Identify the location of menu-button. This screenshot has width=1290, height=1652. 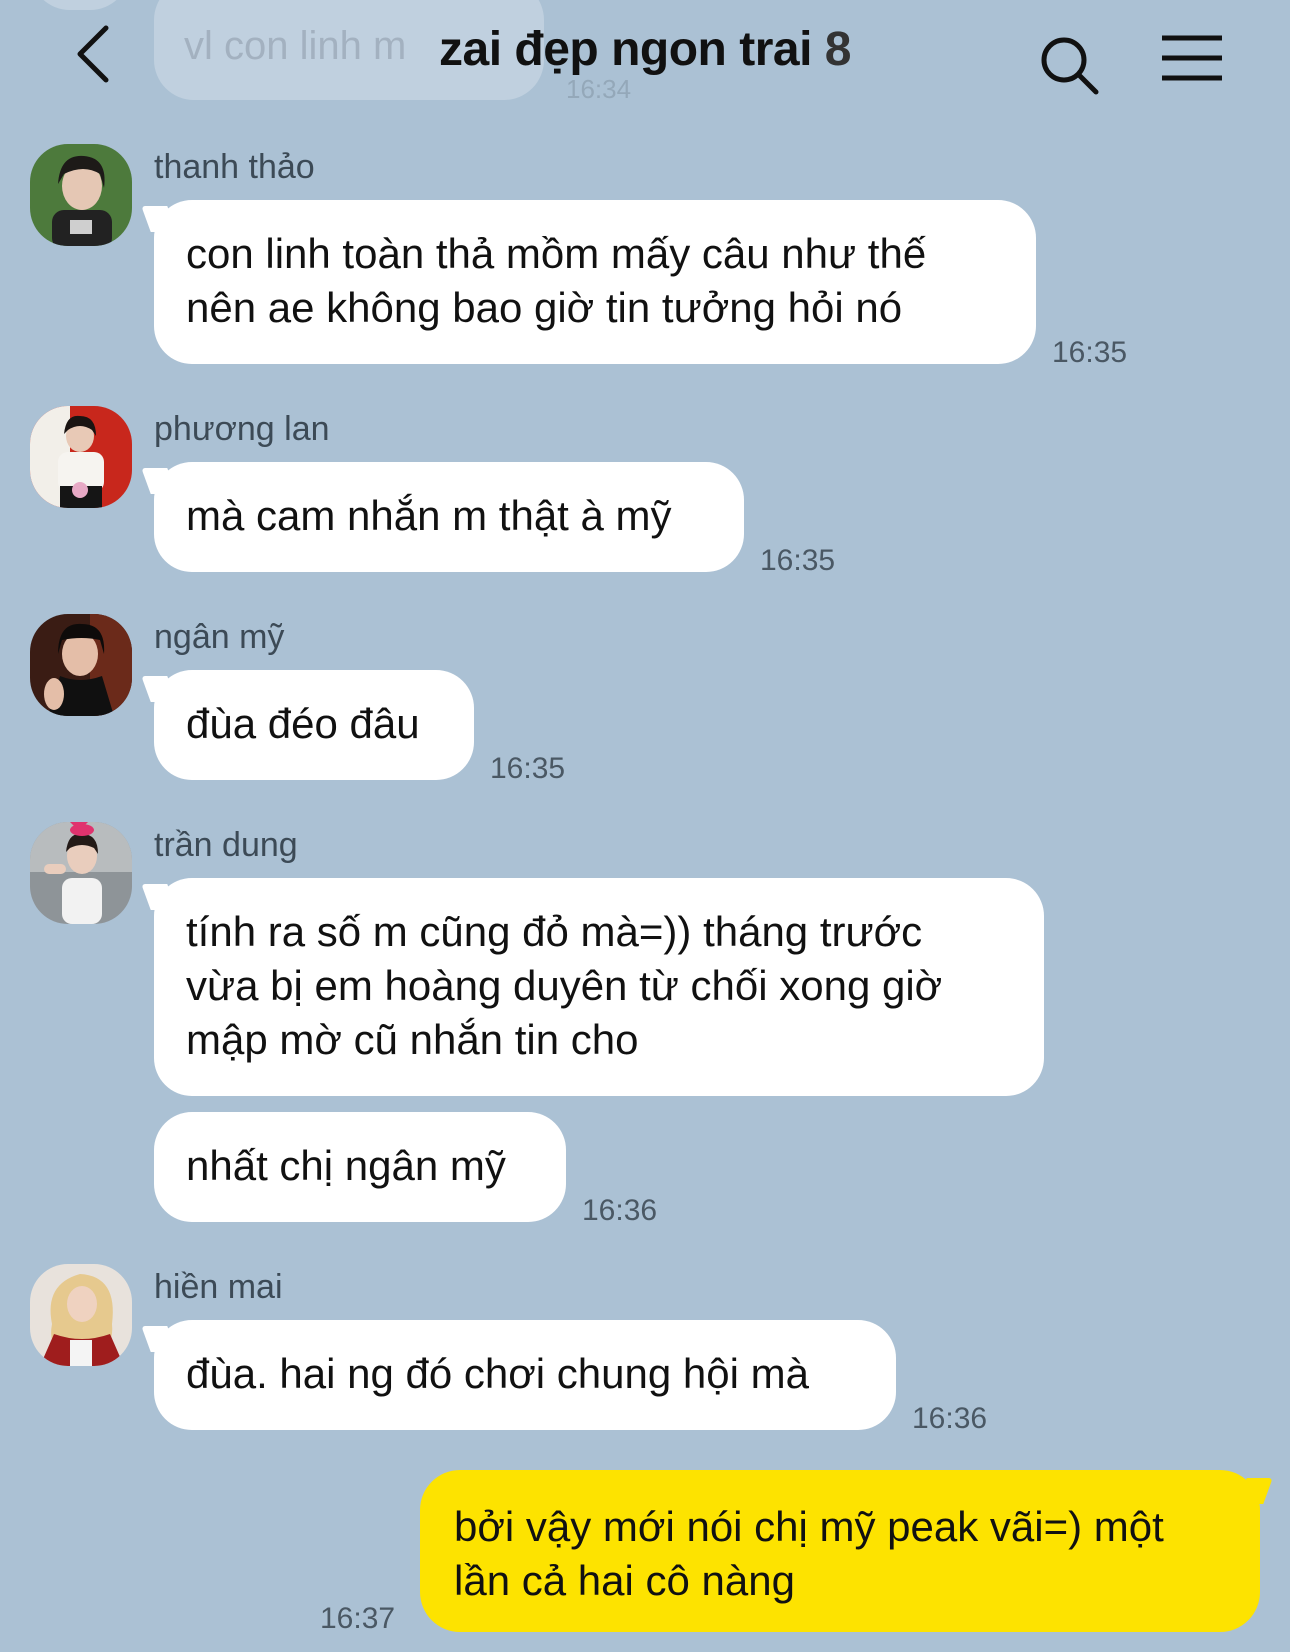
(1192, 60).